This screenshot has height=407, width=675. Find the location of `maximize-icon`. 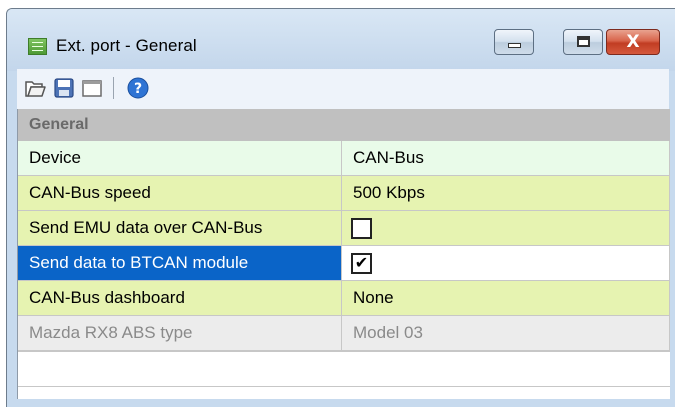

maximize-icon is located at coordinates (583, 41).